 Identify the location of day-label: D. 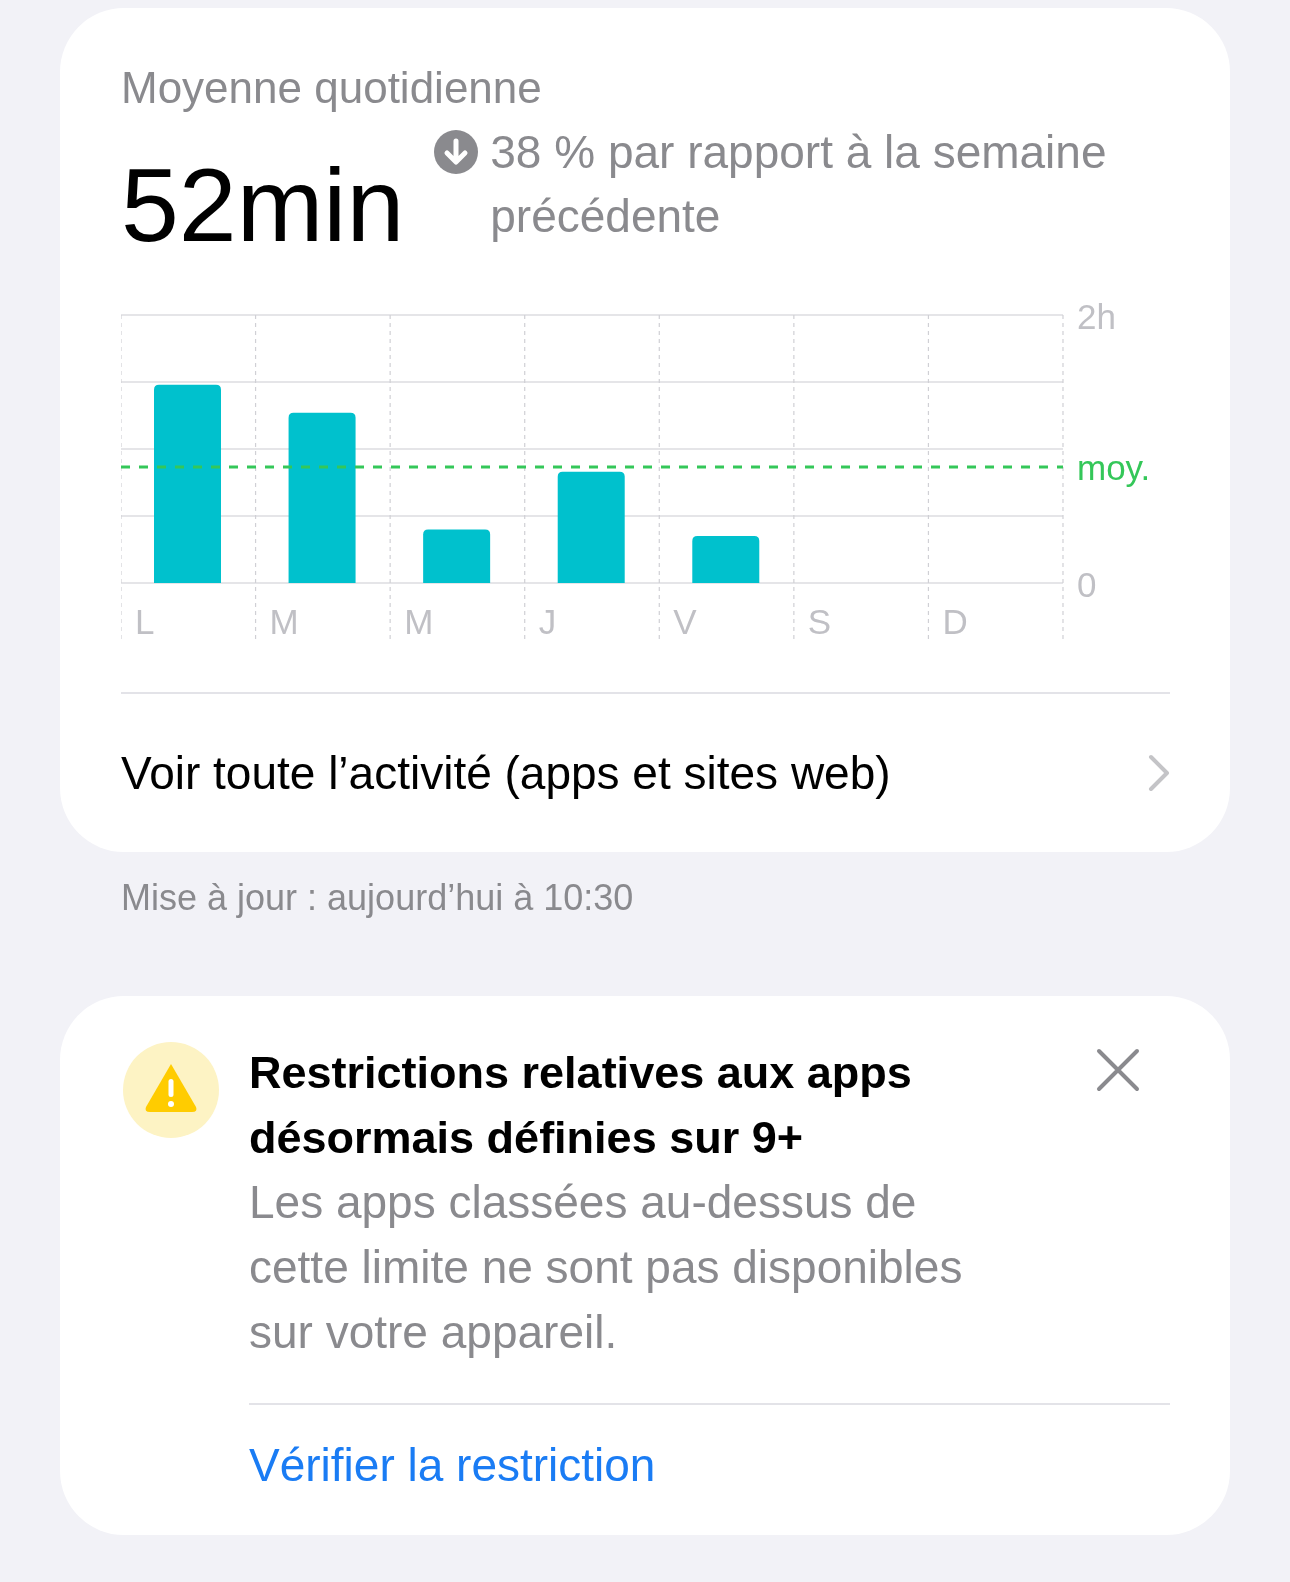
(955, 621).